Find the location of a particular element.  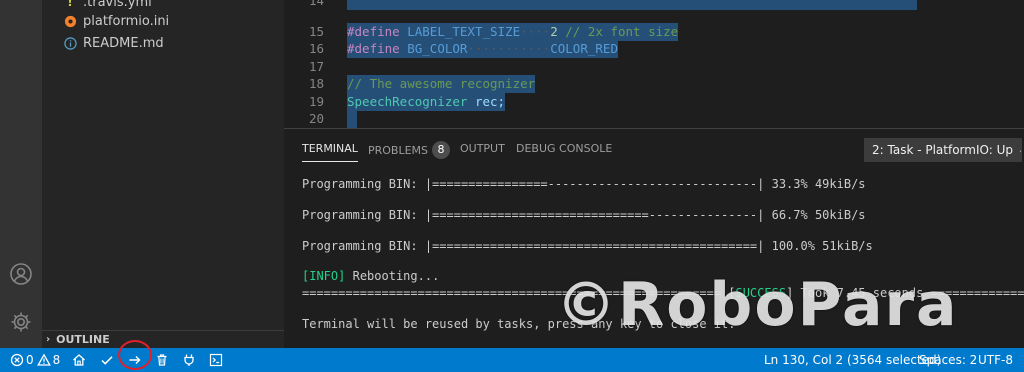

encoding-status: UTF-8 is located at coordinates (995, 360).